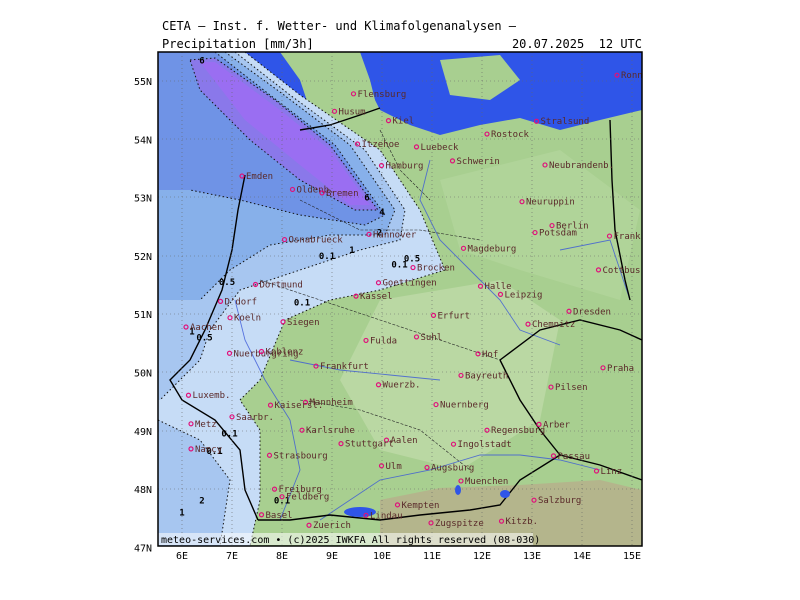 This screenshot has width=800, height=600. What do you see at coordinates (557, 425) in the screenshot?
I see `city-label: Arber` at bounding box center [557, 425].